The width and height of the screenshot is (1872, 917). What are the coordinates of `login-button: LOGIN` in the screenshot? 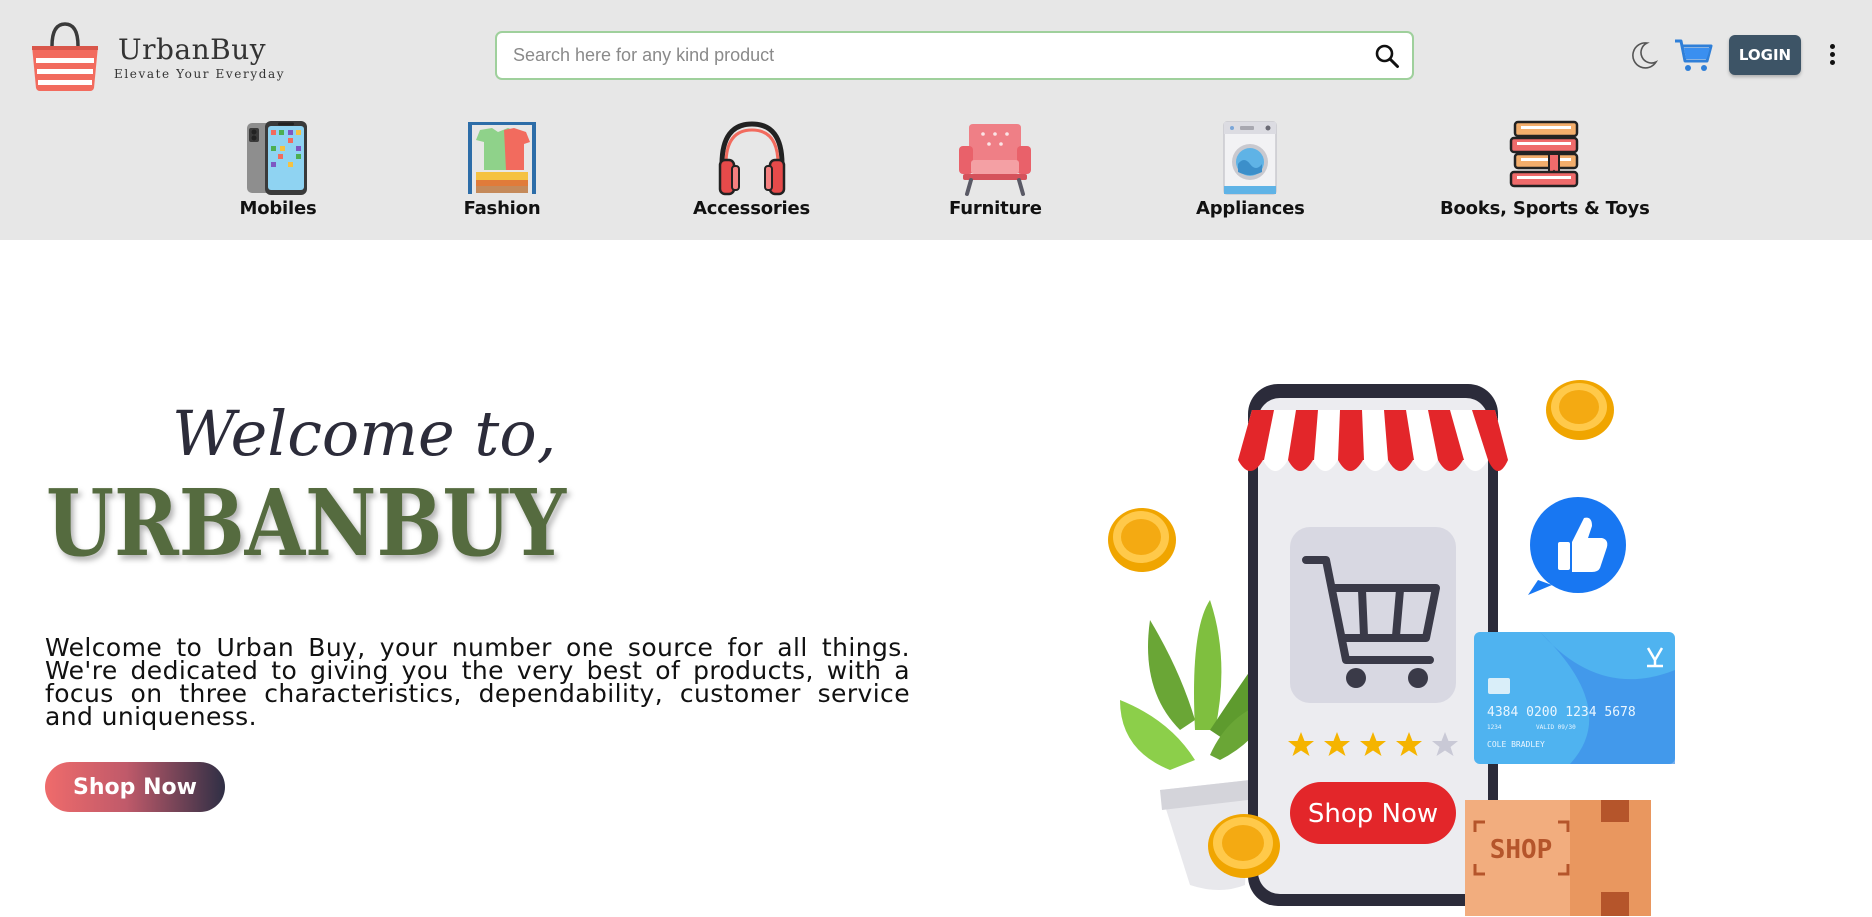 It's located at (1765, 55).